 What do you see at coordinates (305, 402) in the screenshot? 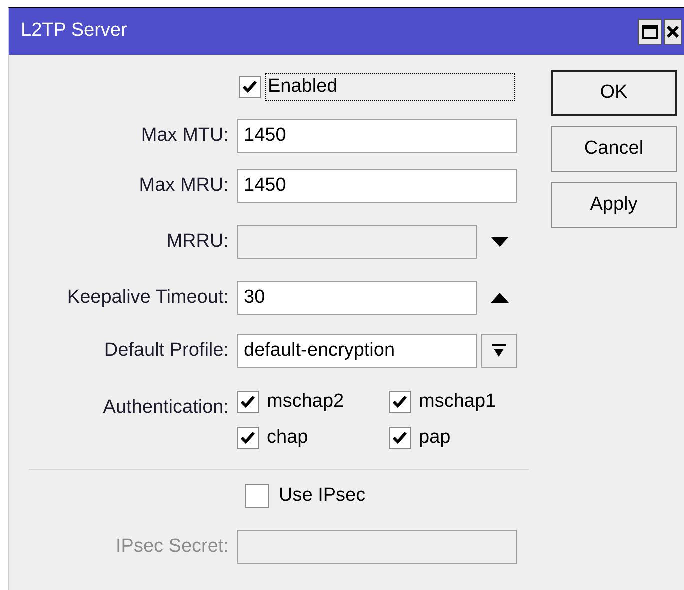
I see `checkbox-label: mschap2` at bounding box center [305, 402].